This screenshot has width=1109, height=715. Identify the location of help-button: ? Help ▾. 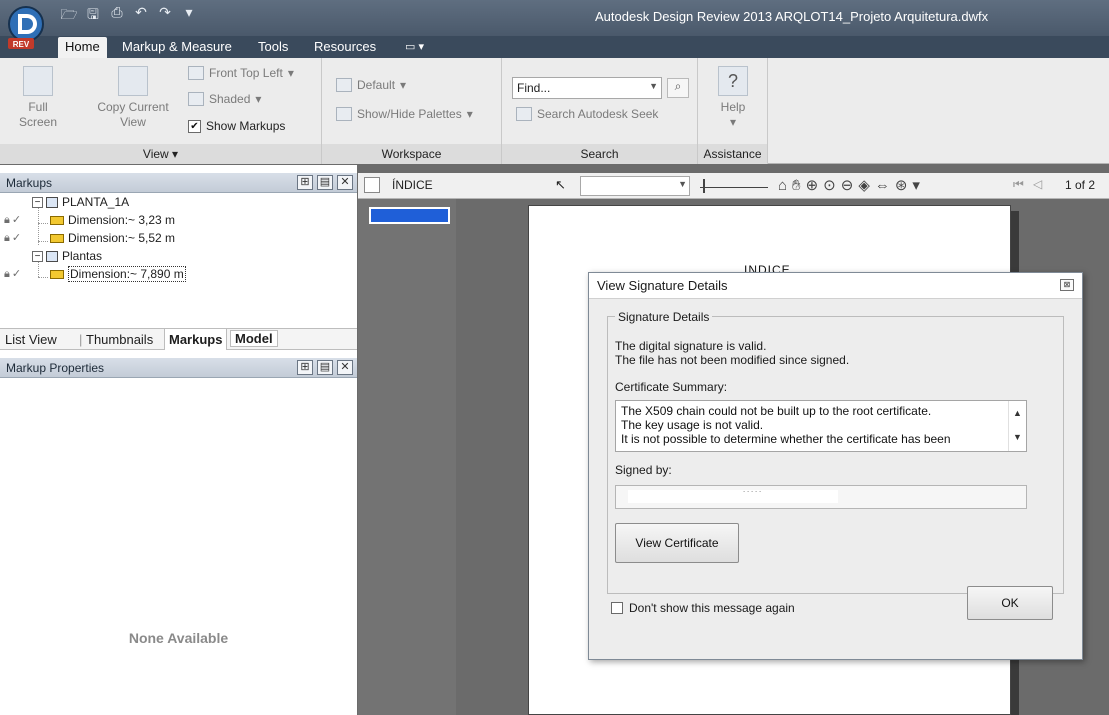
(733, 98).